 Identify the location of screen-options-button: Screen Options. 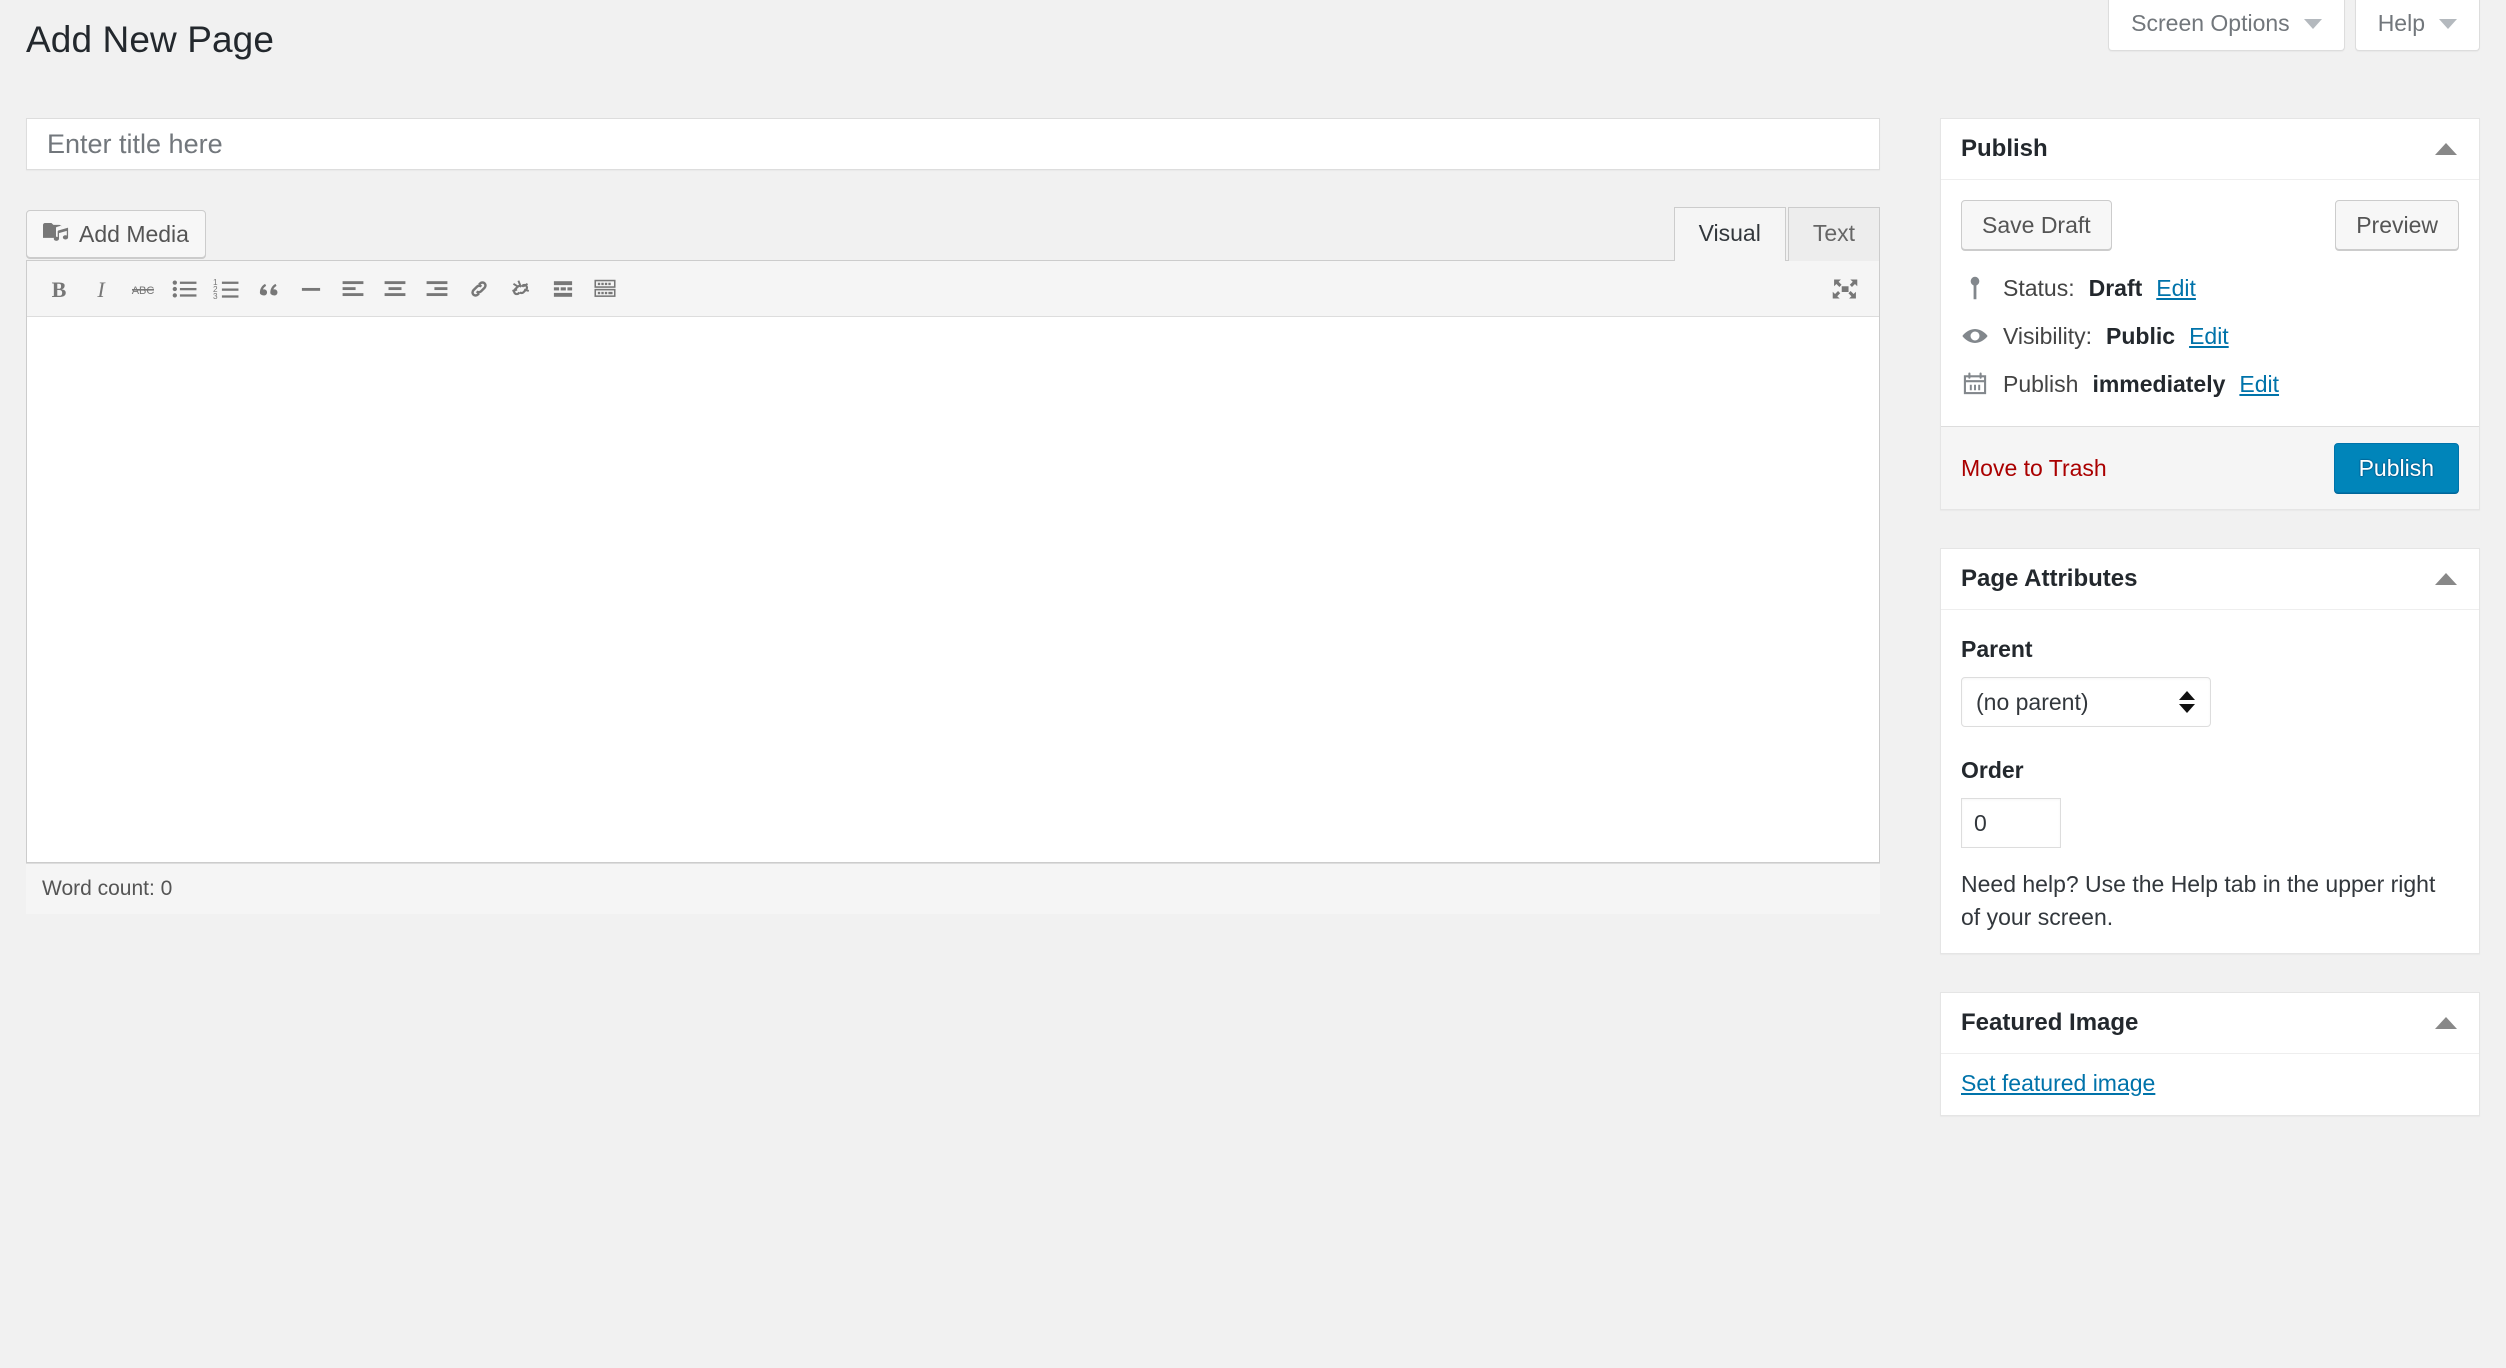
(2226, 25).